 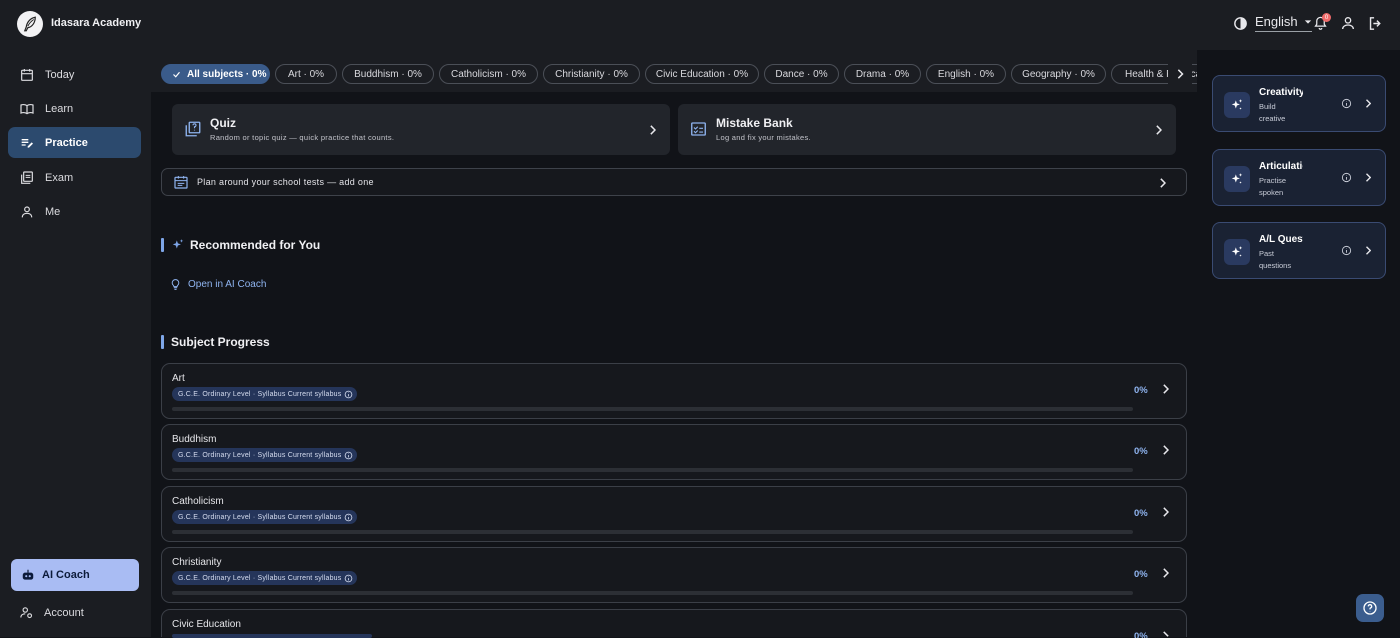 I want to click on sidebar-item-practice: Practice, so click(x=74, y=142).